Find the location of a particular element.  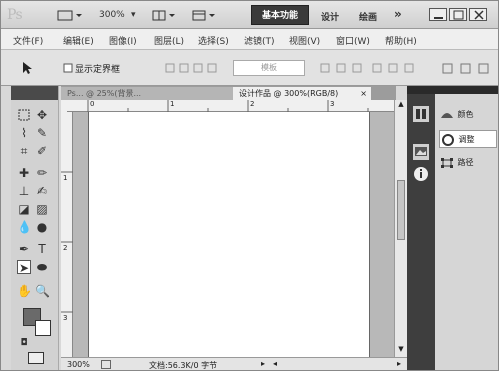

paths-icon is located at coordinates (447, 162).